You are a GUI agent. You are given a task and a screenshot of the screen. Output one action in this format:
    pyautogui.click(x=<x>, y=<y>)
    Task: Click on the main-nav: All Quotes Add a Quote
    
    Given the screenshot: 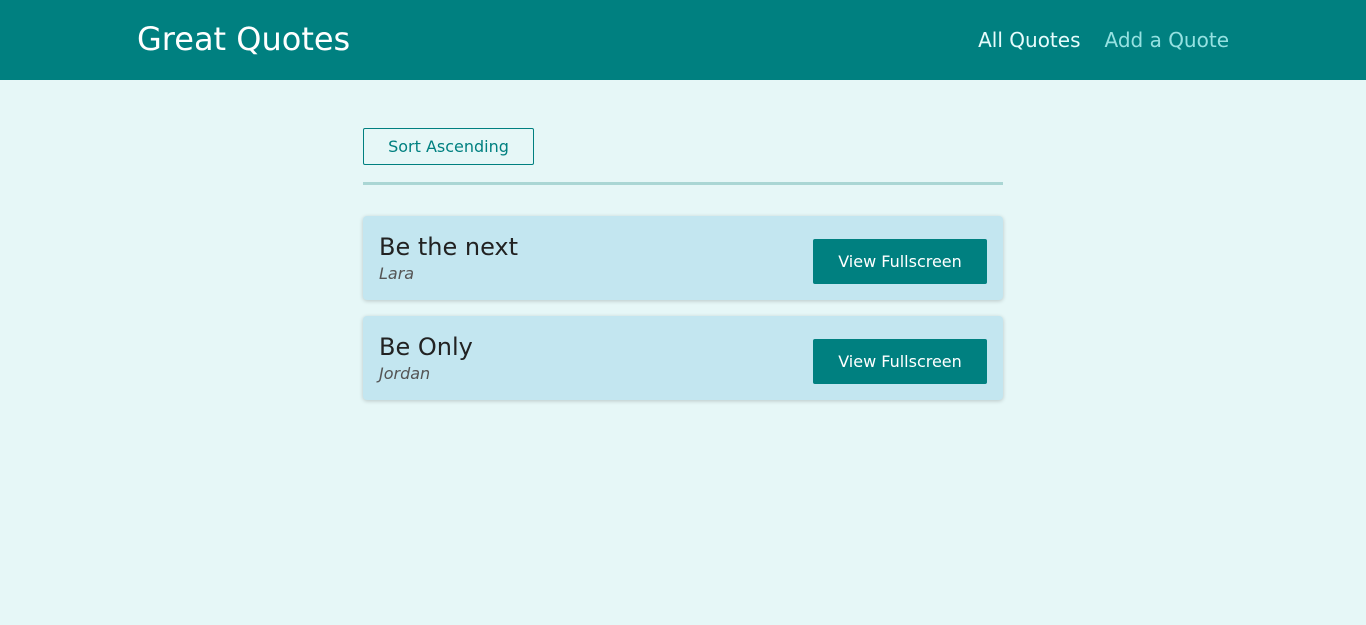 What is the action you would take?
    pyautogui.click(x=1103, y=40)
    